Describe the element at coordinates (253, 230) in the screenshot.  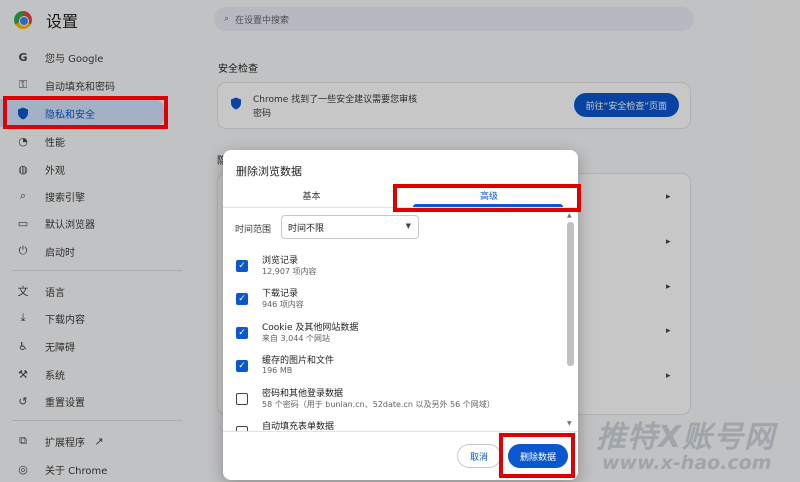
I see `time-range-label: 时间范围` at that location.